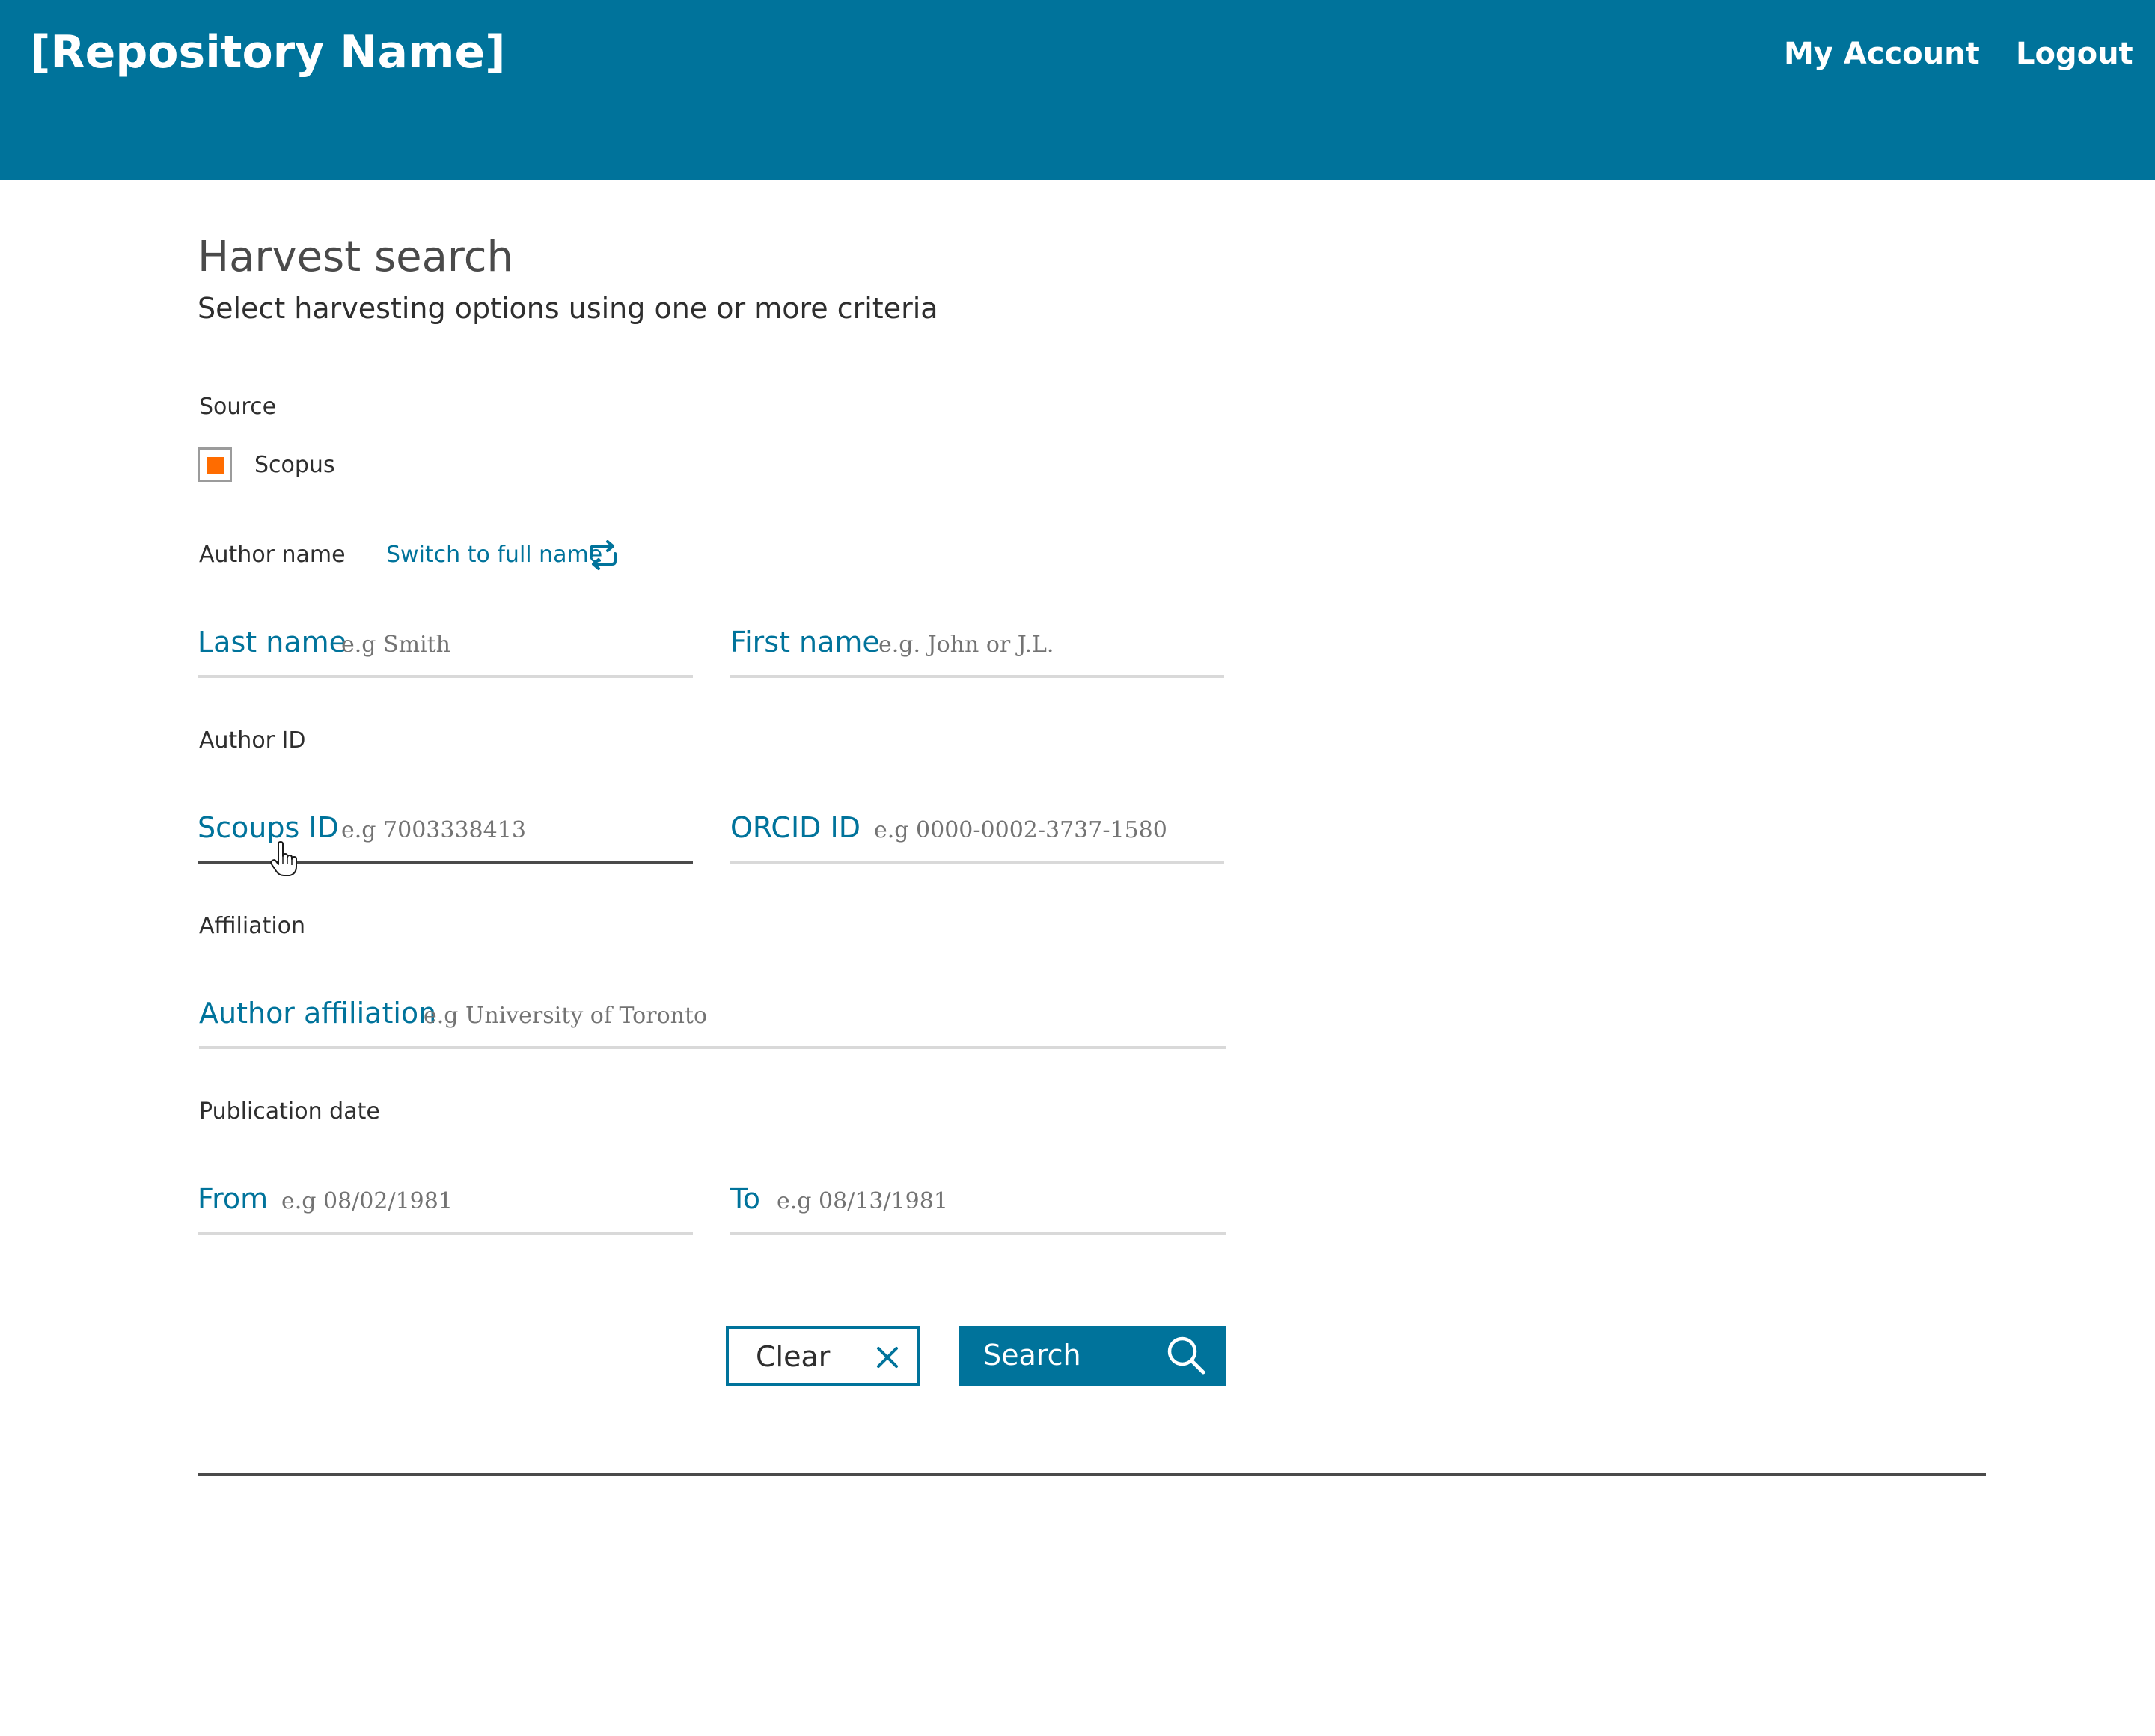  What do you see at coordinates (433, 830) in the screenshot?
I see `scopus-id-placeholder: e.g 7003338413` at bounding box center [433, 830].